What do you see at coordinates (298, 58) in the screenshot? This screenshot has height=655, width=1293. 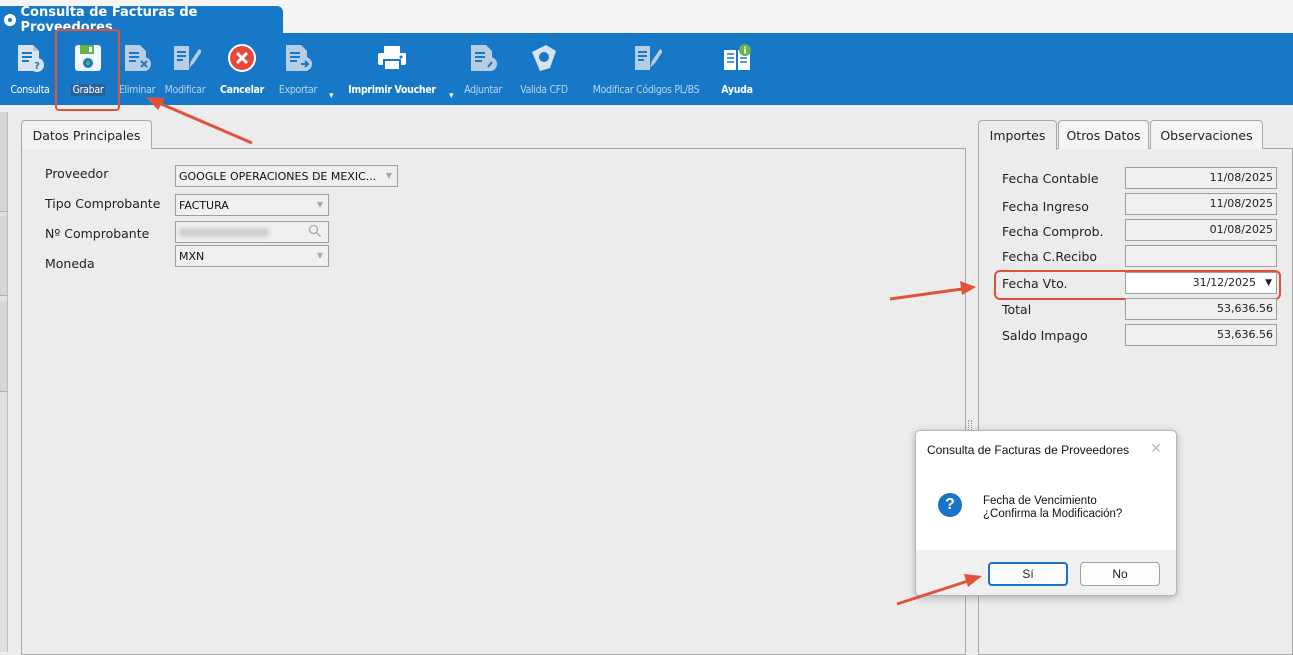 I see `document-export-icon` at bounding box center [298, 58].